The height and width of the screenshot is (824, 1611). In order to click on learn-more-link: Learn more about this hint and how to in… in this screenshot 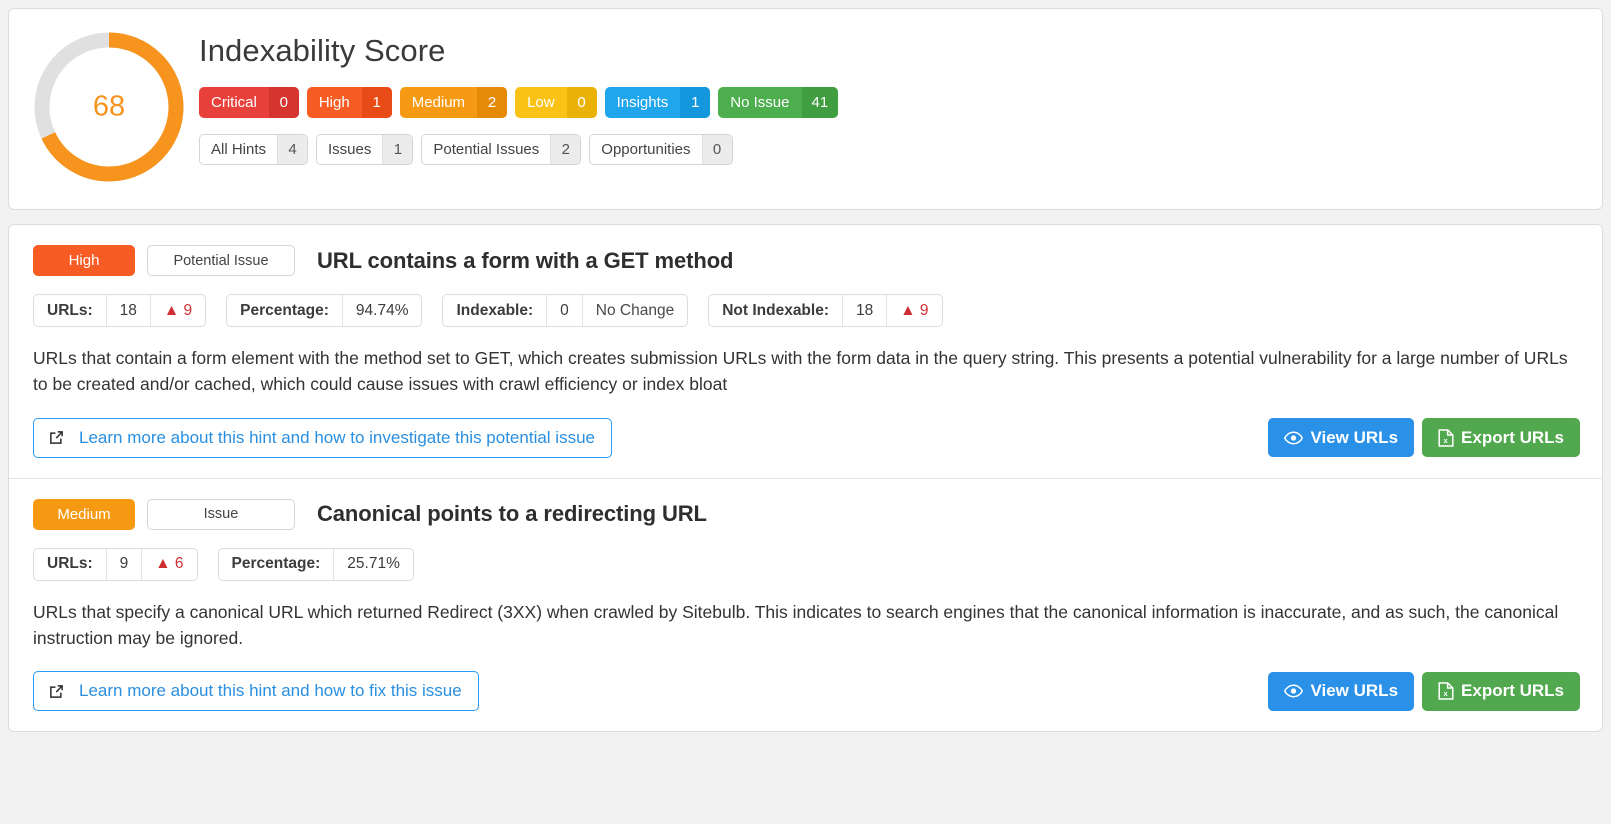, I will do `click(322, 437)`.